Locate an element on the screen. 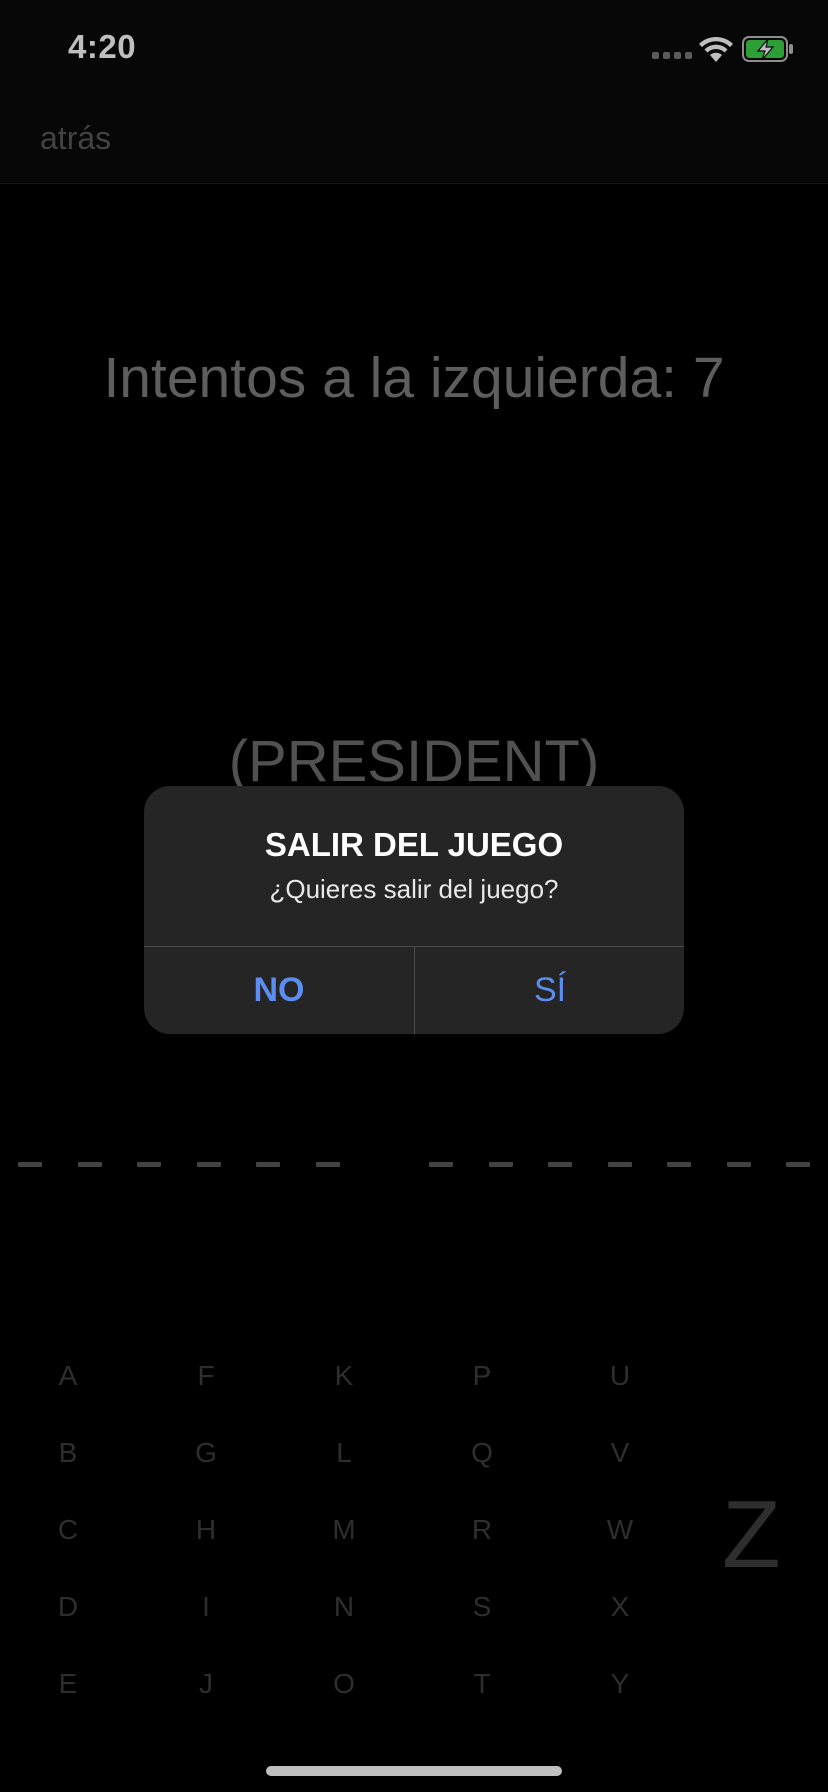 The width and height of the screenshot is (828, 1792). alert-title: SALIR DEL JUEGO is located at coordinates (414, 844).